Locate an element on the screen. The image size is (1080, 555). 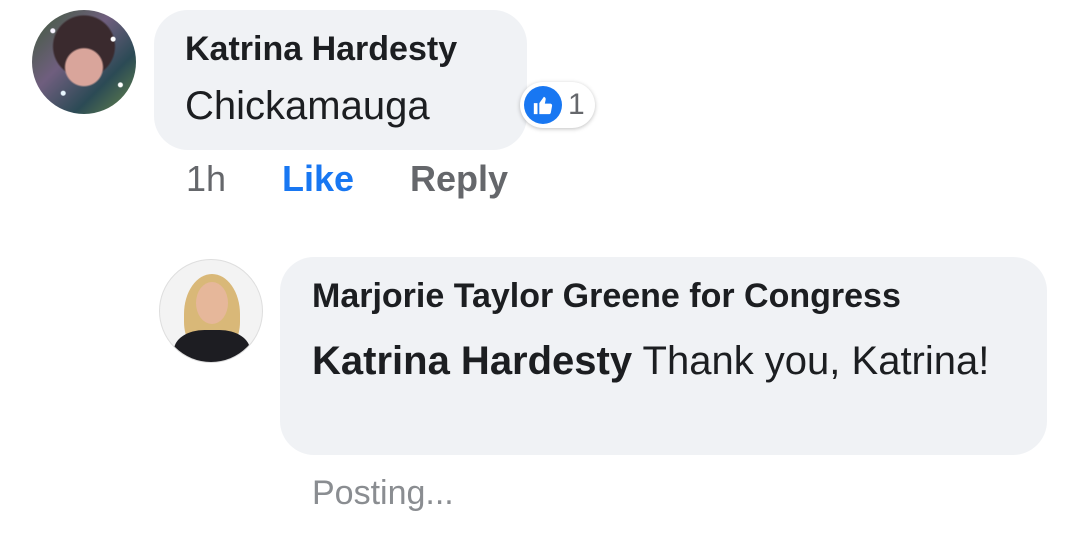
commenter-avatar is located at coordinates (84, 62).